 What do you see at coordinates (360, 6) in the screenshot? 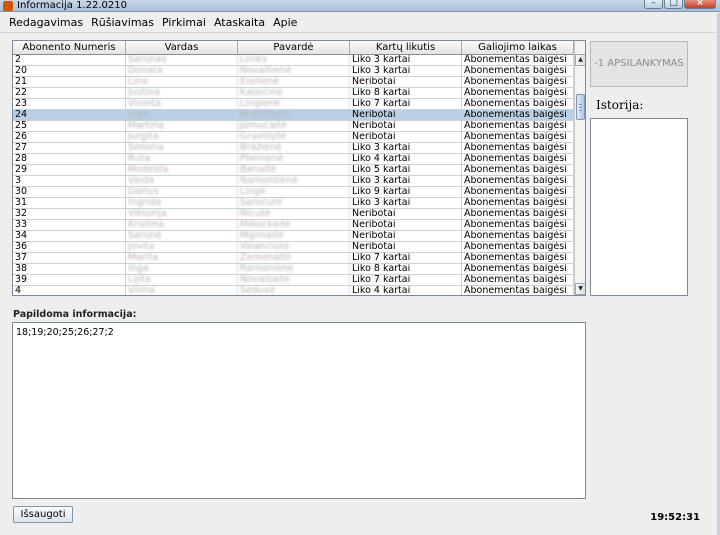
I see `title-bar: Informacija 1.22.0210 – □ ×` at bounding box center [360, 6].